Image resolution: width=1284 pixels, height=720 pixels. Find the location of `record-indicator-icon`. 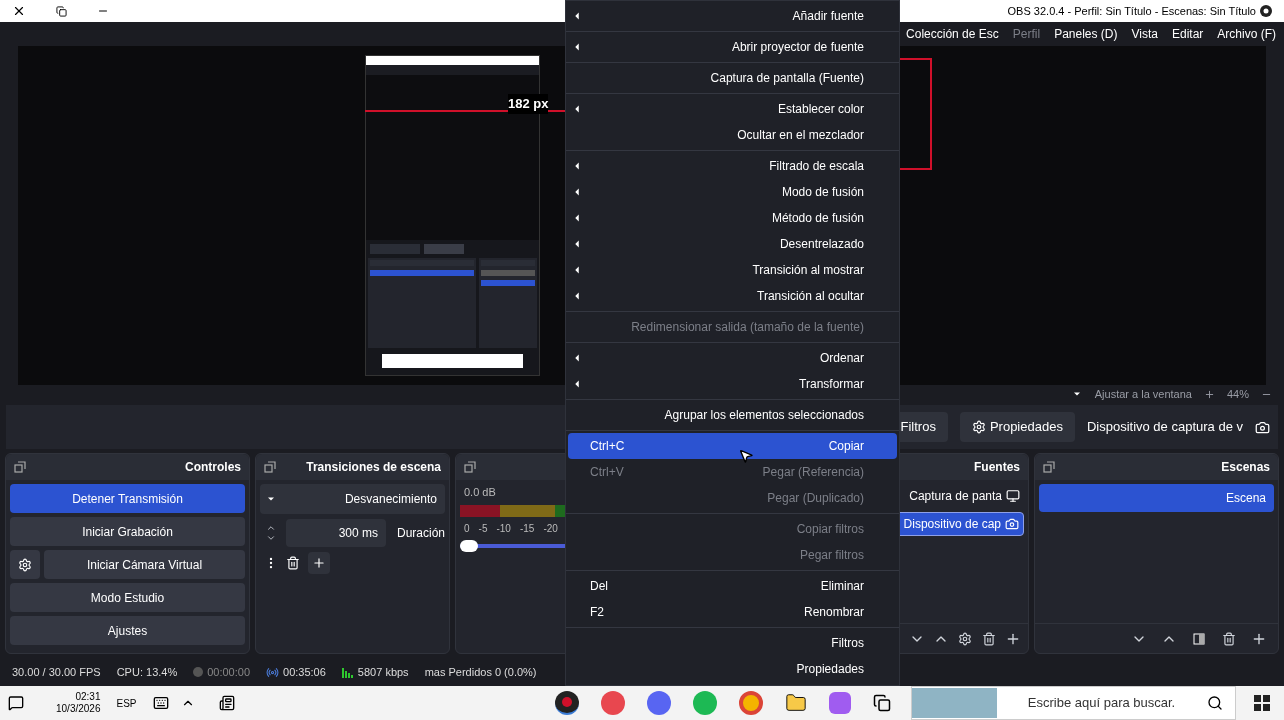

record-indicator-icon is located at coordinates (198, 672).